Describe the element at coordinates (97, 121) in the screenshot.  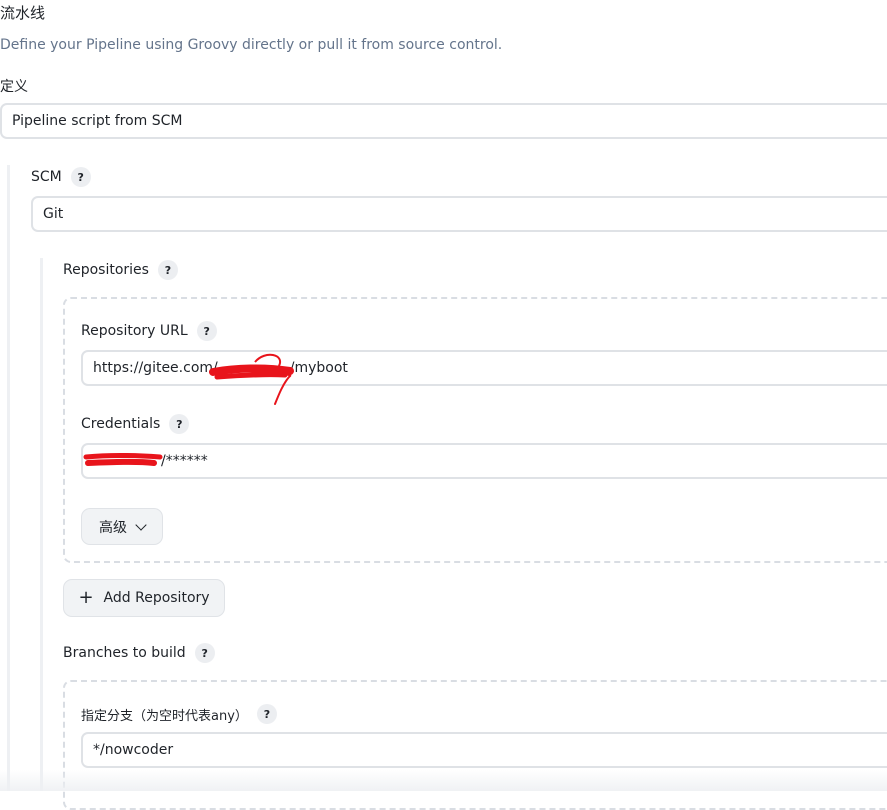
I see `definition-select-value: Pipeline script from SCM` at that location.